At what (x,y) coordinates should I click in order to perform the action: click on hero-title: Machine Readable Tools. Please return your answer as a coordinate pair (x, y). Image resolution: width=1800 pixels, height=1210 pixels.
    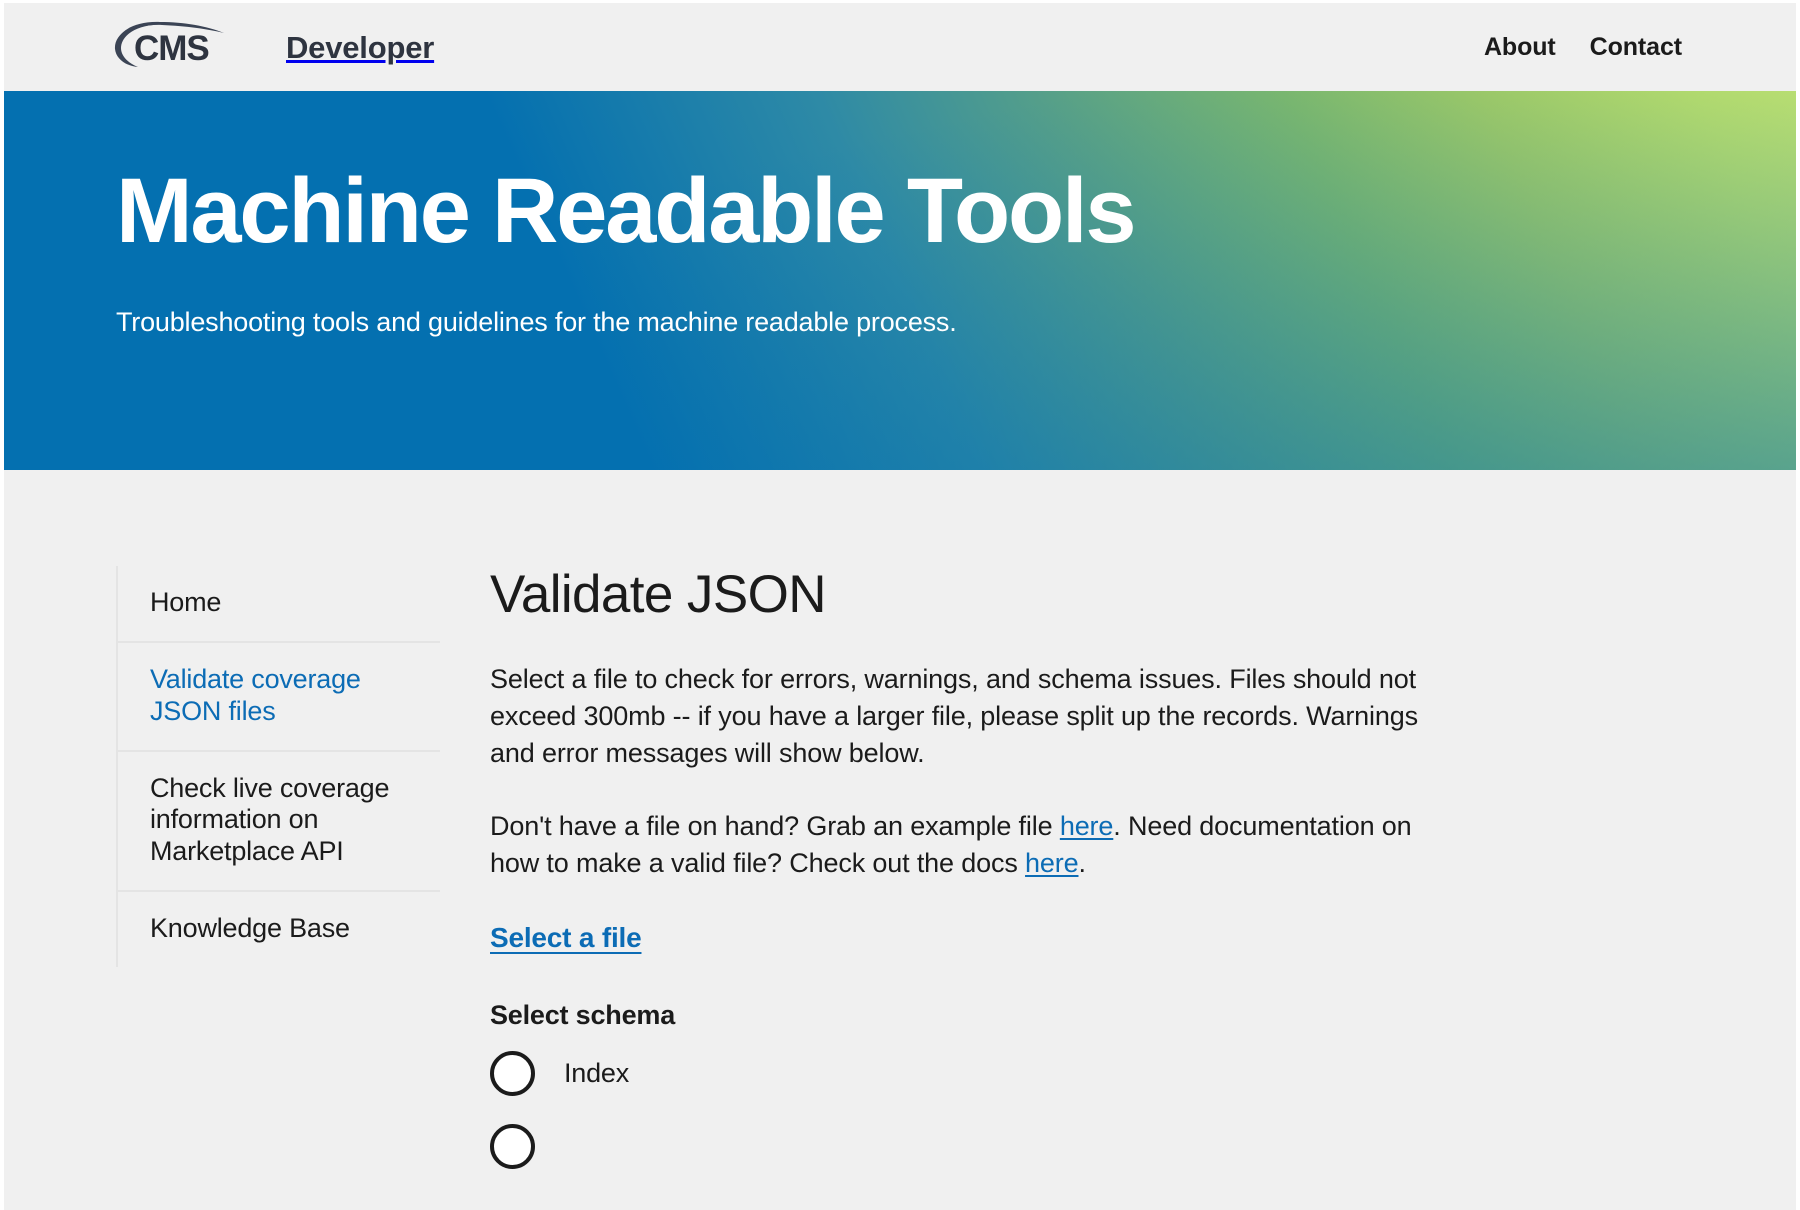
    Looking at the image, I should click on (626, 211).